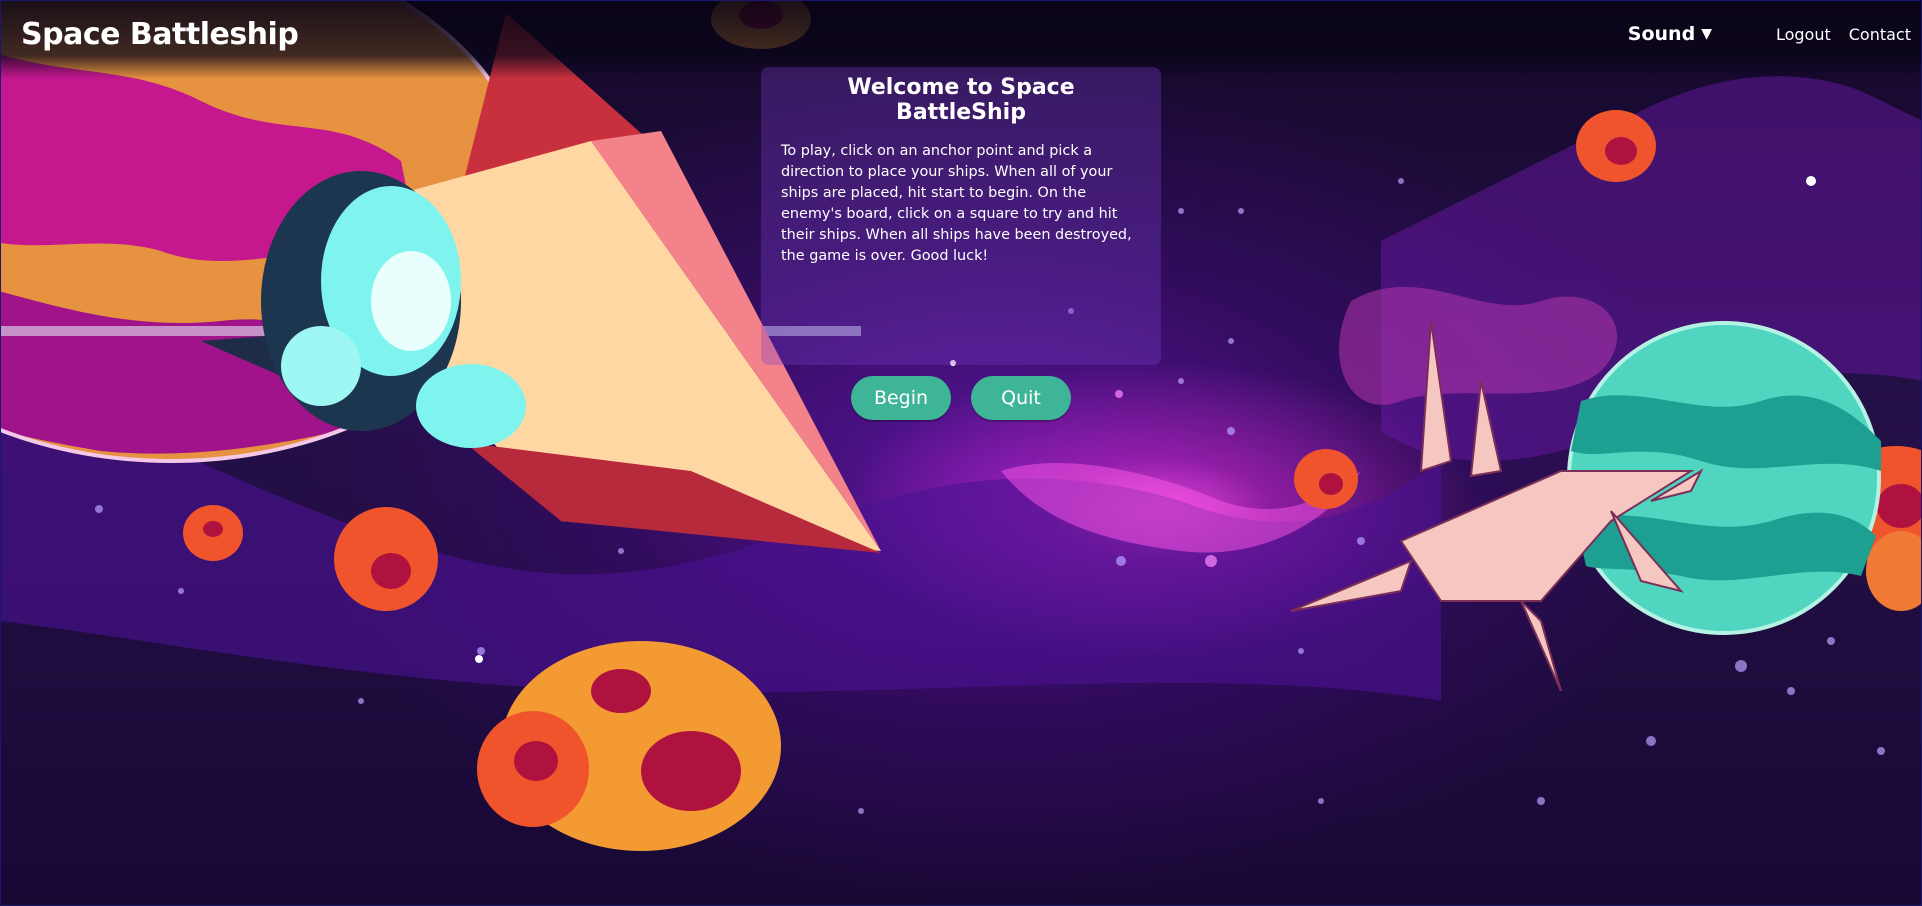 This screenshot has width=1922, height=906. Describe the element at coordinates (961, 398) in the screenshot. I see `action-buttons: Begin Quit` at that location.